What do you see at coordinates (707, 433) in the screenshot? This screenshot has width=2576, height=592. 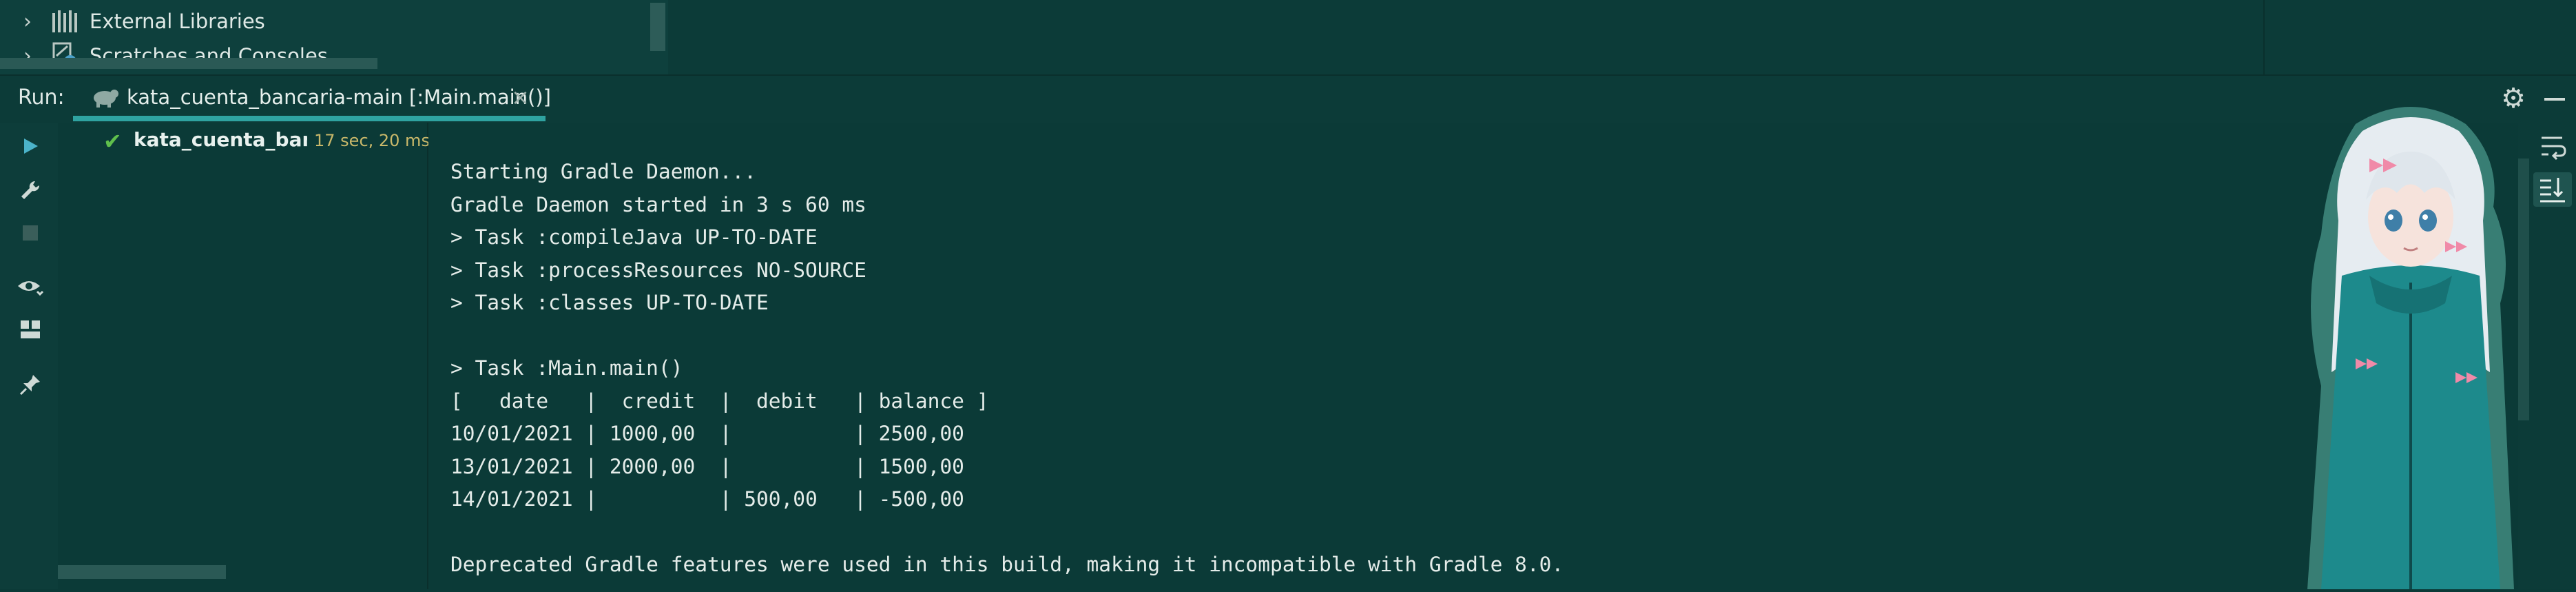 I see `console-line: 10/01/2021 | 1000,00 | | 2500,00` at bounding box center [707, 433].